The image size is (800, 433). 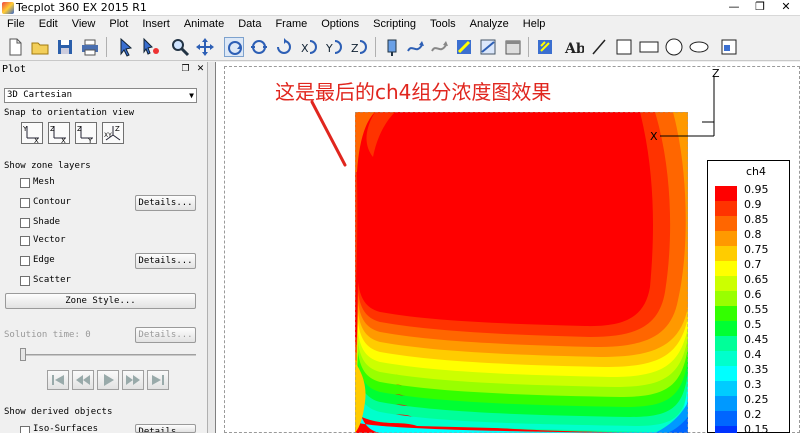 I want to click on rotate-spherical-icon, so click(x=234, y=47).